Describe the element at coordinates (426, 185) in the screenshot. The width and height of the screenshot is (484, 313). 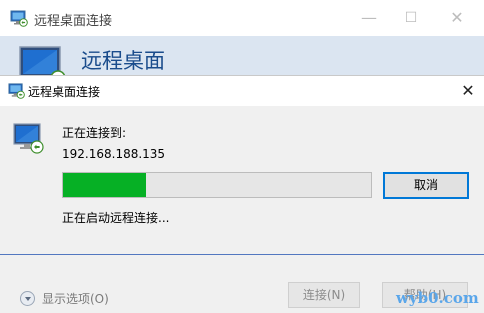
I see `cancel-button: 取消` at that location.